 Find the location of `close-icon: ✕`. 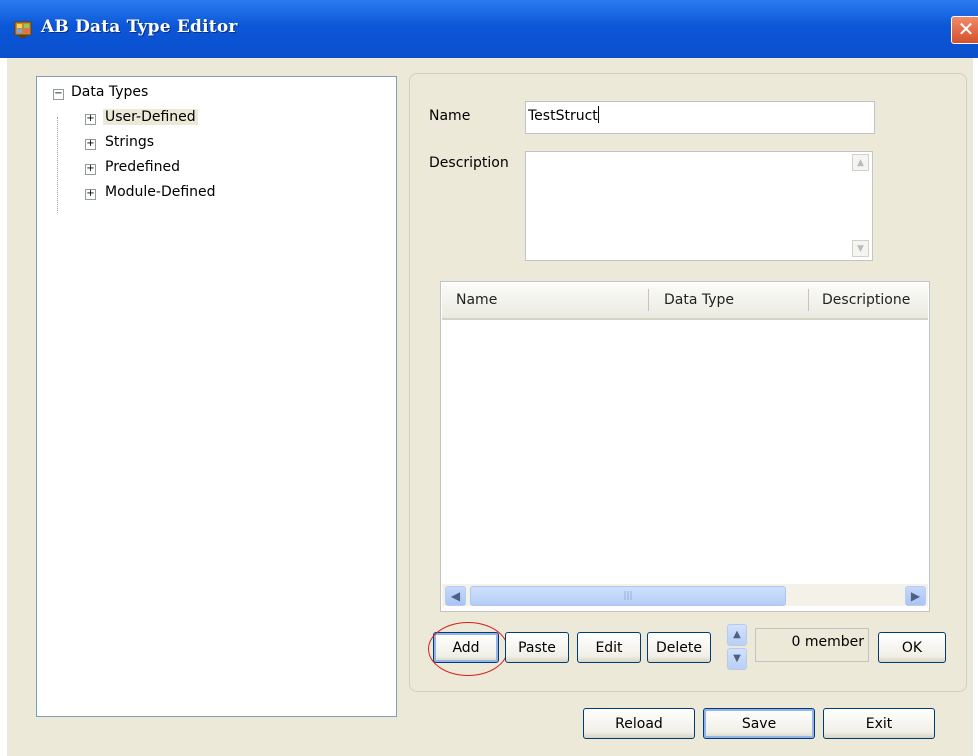

close-icon: ✕ is located at coordinates (966, 29).